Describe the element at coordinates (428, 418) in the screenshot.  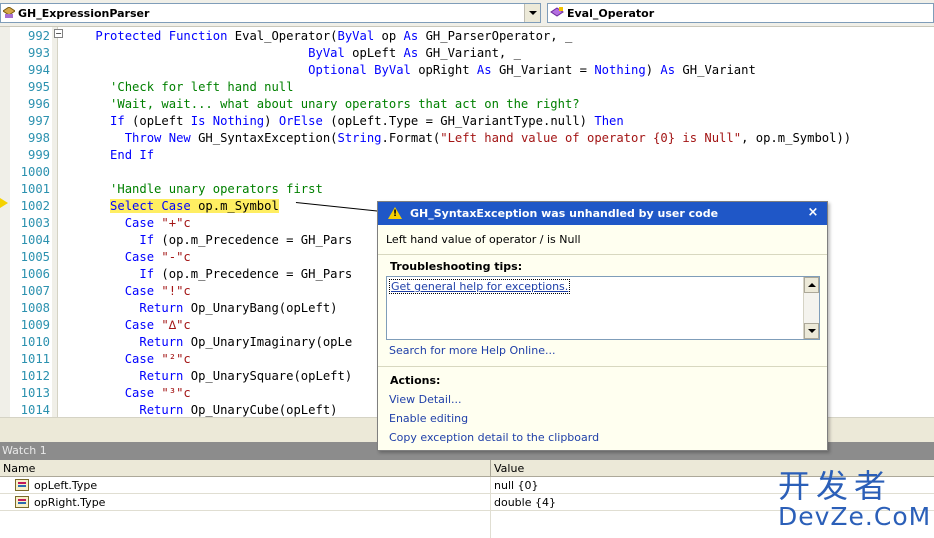
I see `enable-editing-link: Enable editing` at that location.